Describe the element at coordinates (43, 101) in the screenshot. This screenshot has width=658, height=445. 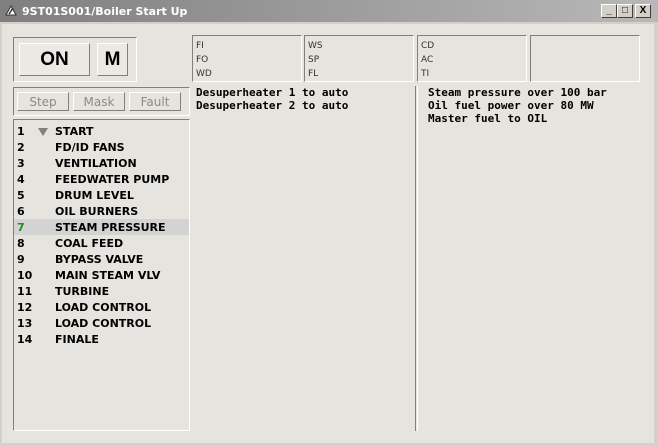
I see `step-button: Step` at that location.